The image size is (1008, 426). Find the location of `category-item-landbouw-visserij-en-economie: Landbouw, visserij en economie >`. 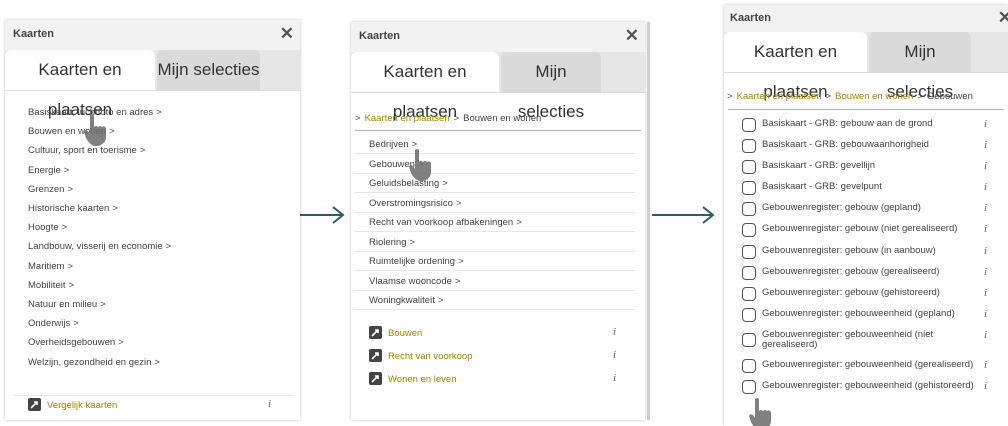

category-item-landbouw-visserij-en-economie: Landbouw, visserij en economie > is located at coordinates (99, 246).